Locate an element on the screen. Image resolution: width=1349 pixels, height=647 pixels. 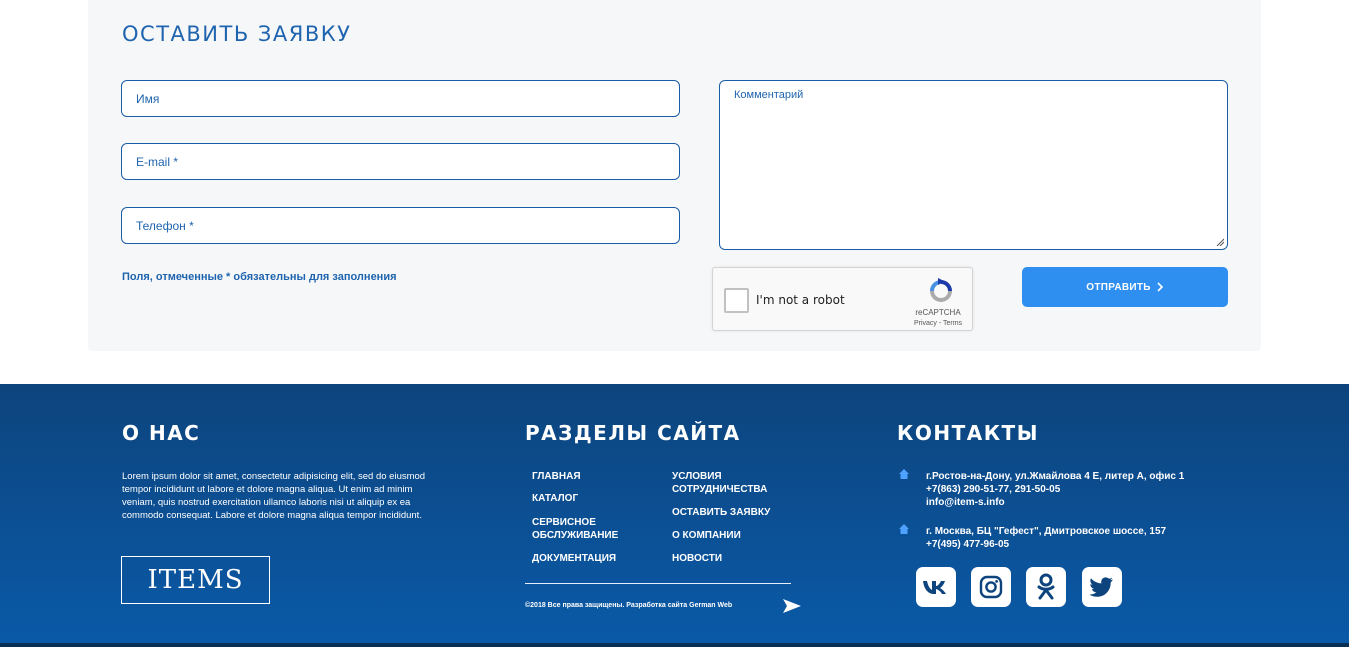
nav-link-news: Новости is located at coordinates (697, 558).